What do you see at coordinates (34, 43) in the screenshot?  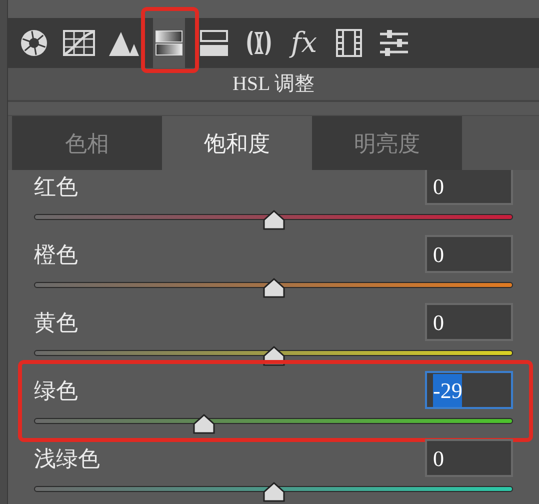 I see `aperture-icon` at bounding box center [34, 43].